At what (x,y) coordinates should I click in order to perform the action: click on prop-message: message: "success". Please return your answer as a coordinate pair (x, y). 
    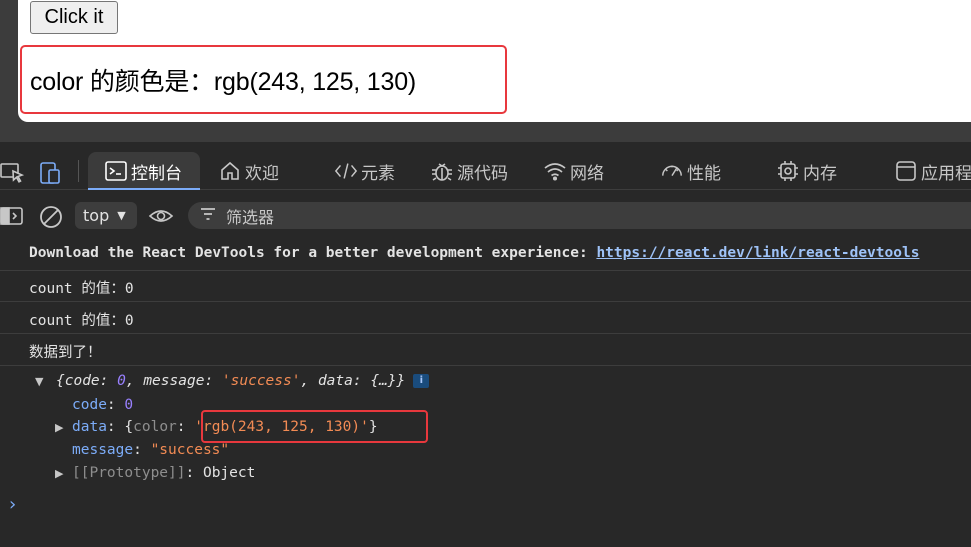
    Looking at the image, I should click on (151, 450).